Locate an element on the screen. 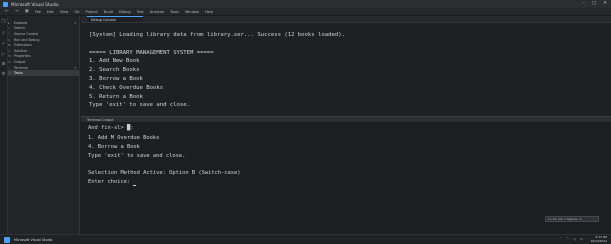 Image resolution: width=611 pixels, height=244 pixels. window-title: Microsoft Visual Studio is located at coordinates (35, 4).